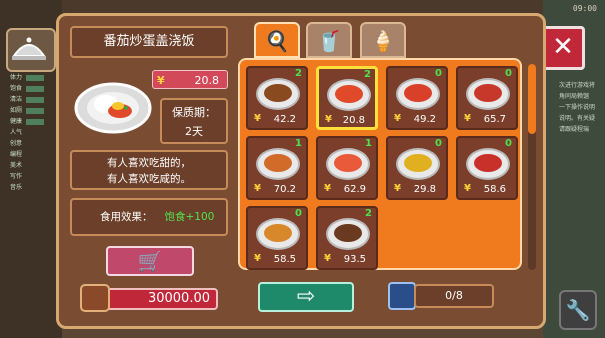 The image size is (605, 338). I want to click on dish-price: 20.8, so click(207, 80).